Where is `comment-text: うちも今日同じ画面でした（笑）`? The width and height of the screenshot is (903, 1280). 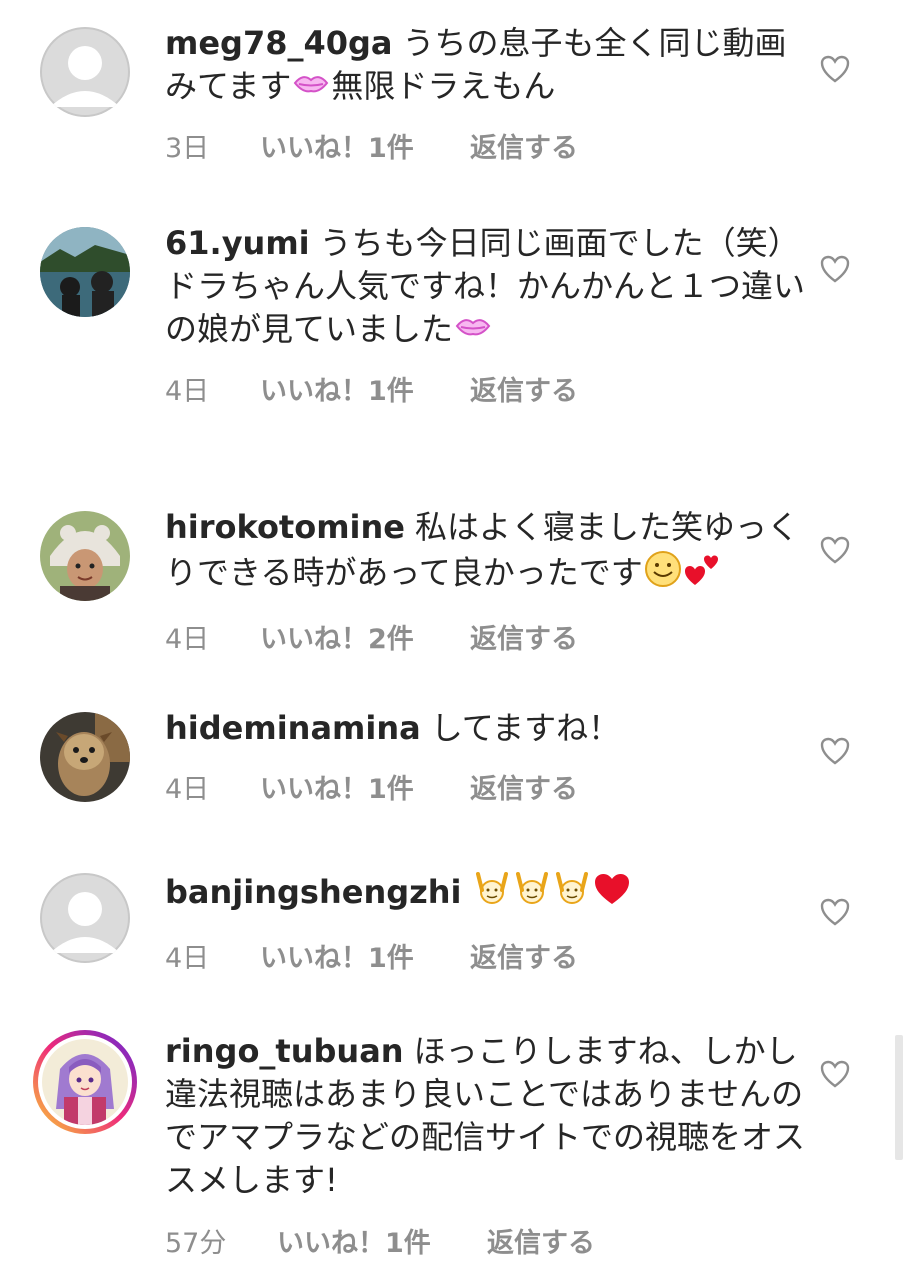 comment-text: うちも今日同じ画面でした（笑） is located at coordinates (559, 243).